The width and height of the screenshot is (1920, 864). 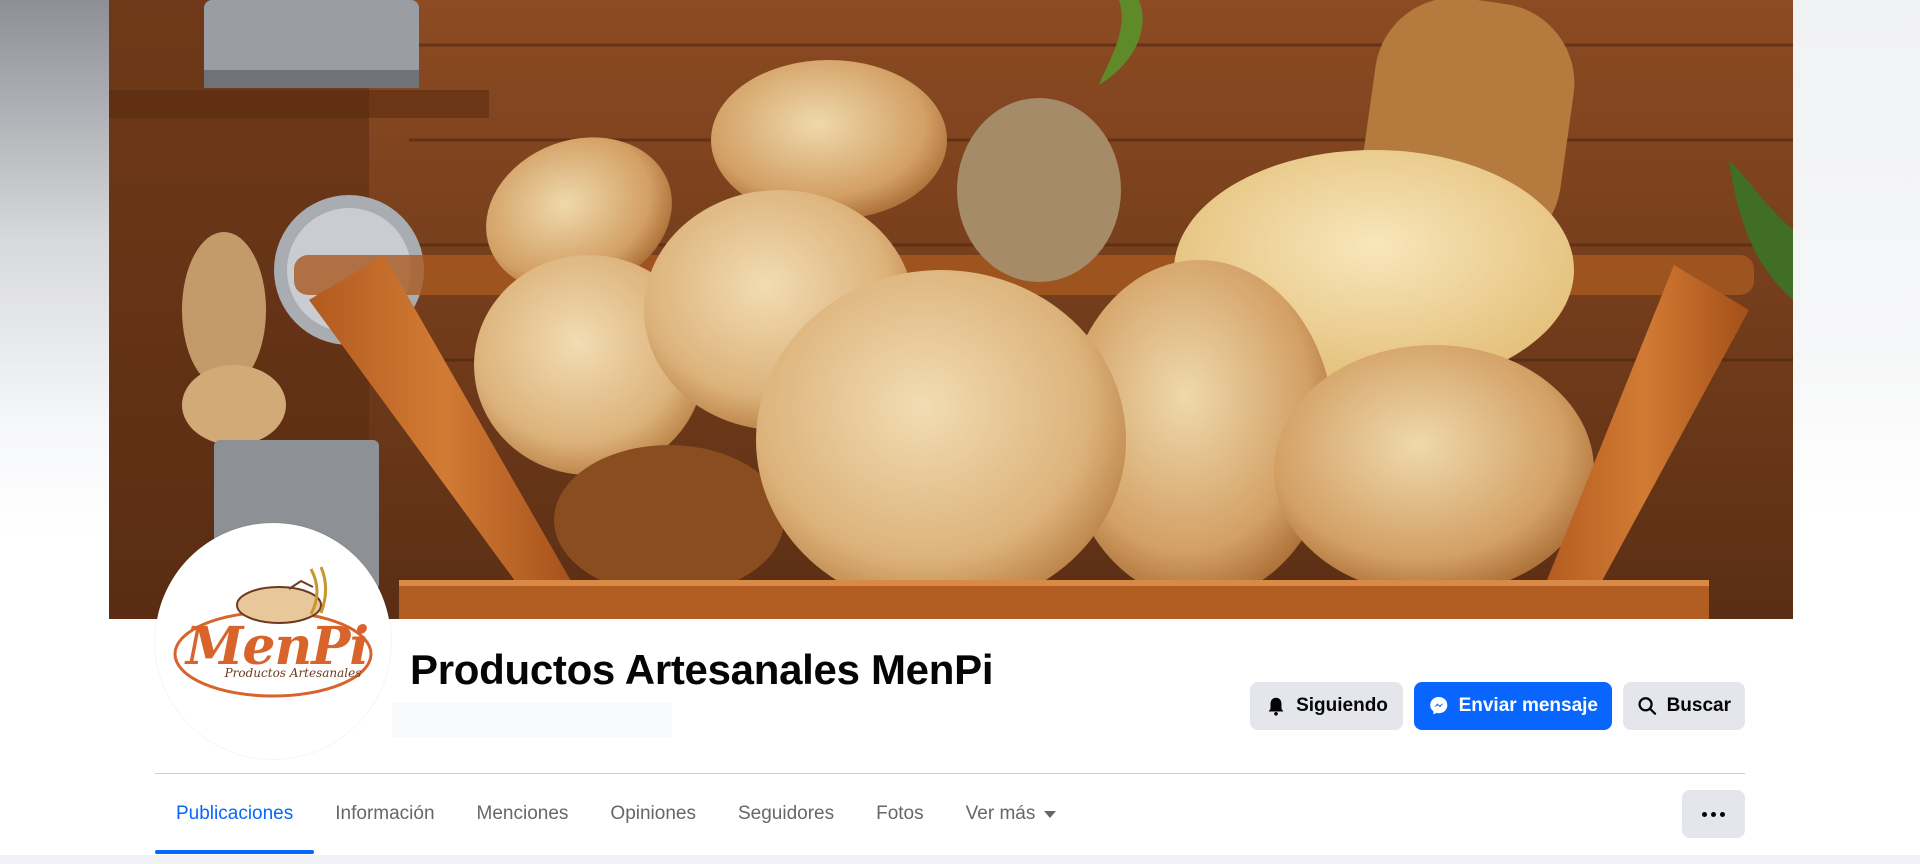 What do you see at coordinates (1000, 813) in the screenshot?
I see `tab-label: Ver más` at bounding box center [1000, 813].